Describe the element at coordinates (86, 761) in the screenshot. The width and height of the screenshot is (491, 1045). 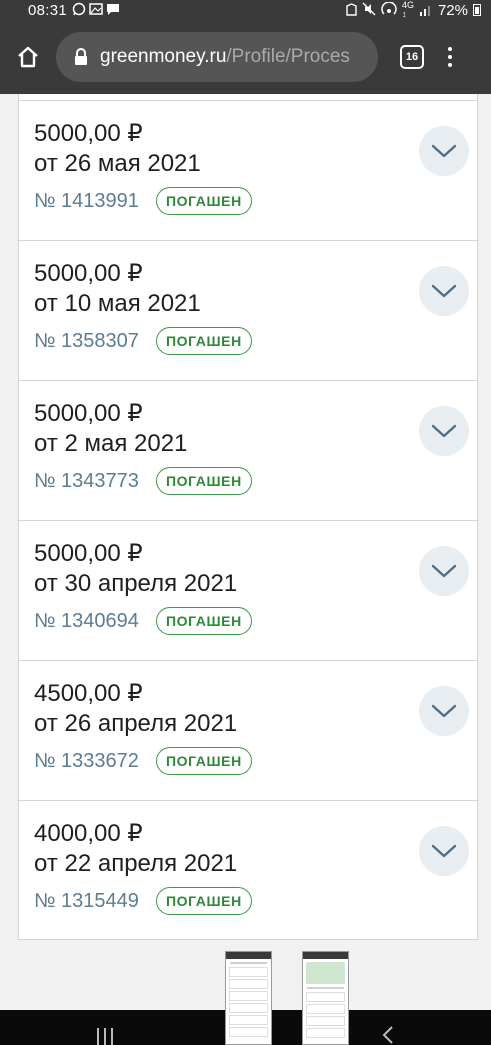
I see `loan-number: № 1333672` at that location.